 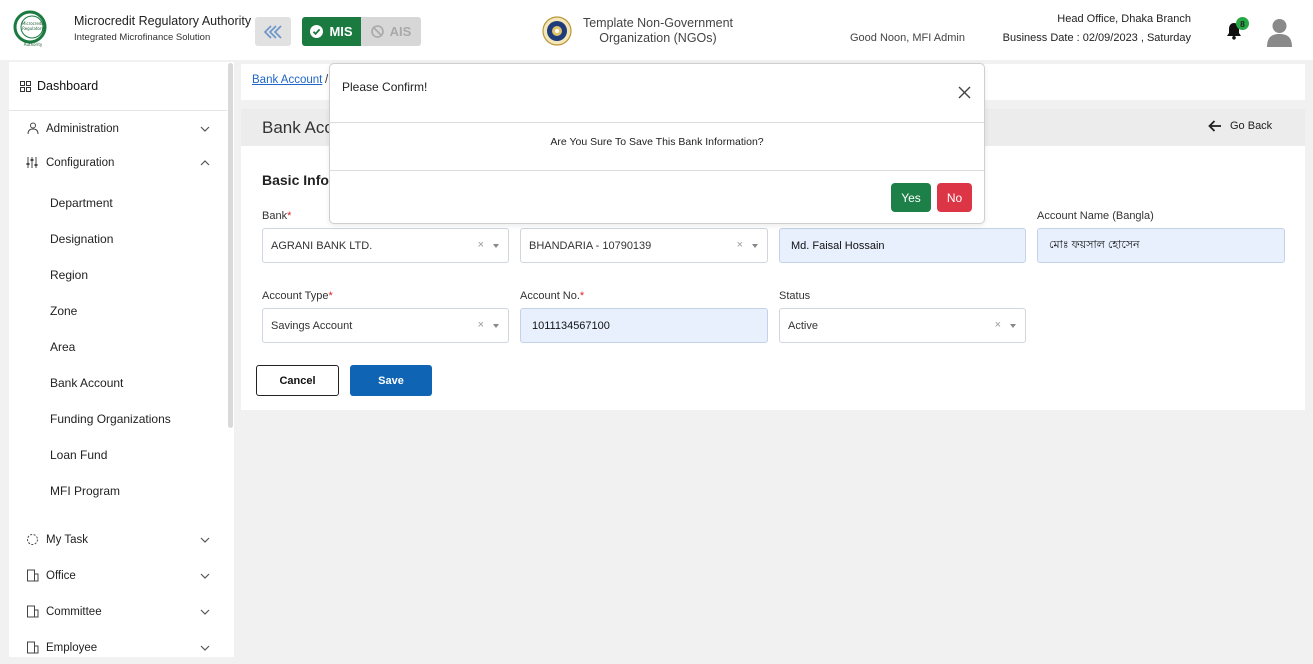 I want to click on account-type-value: Savings Account, so click(x=312, y=325).